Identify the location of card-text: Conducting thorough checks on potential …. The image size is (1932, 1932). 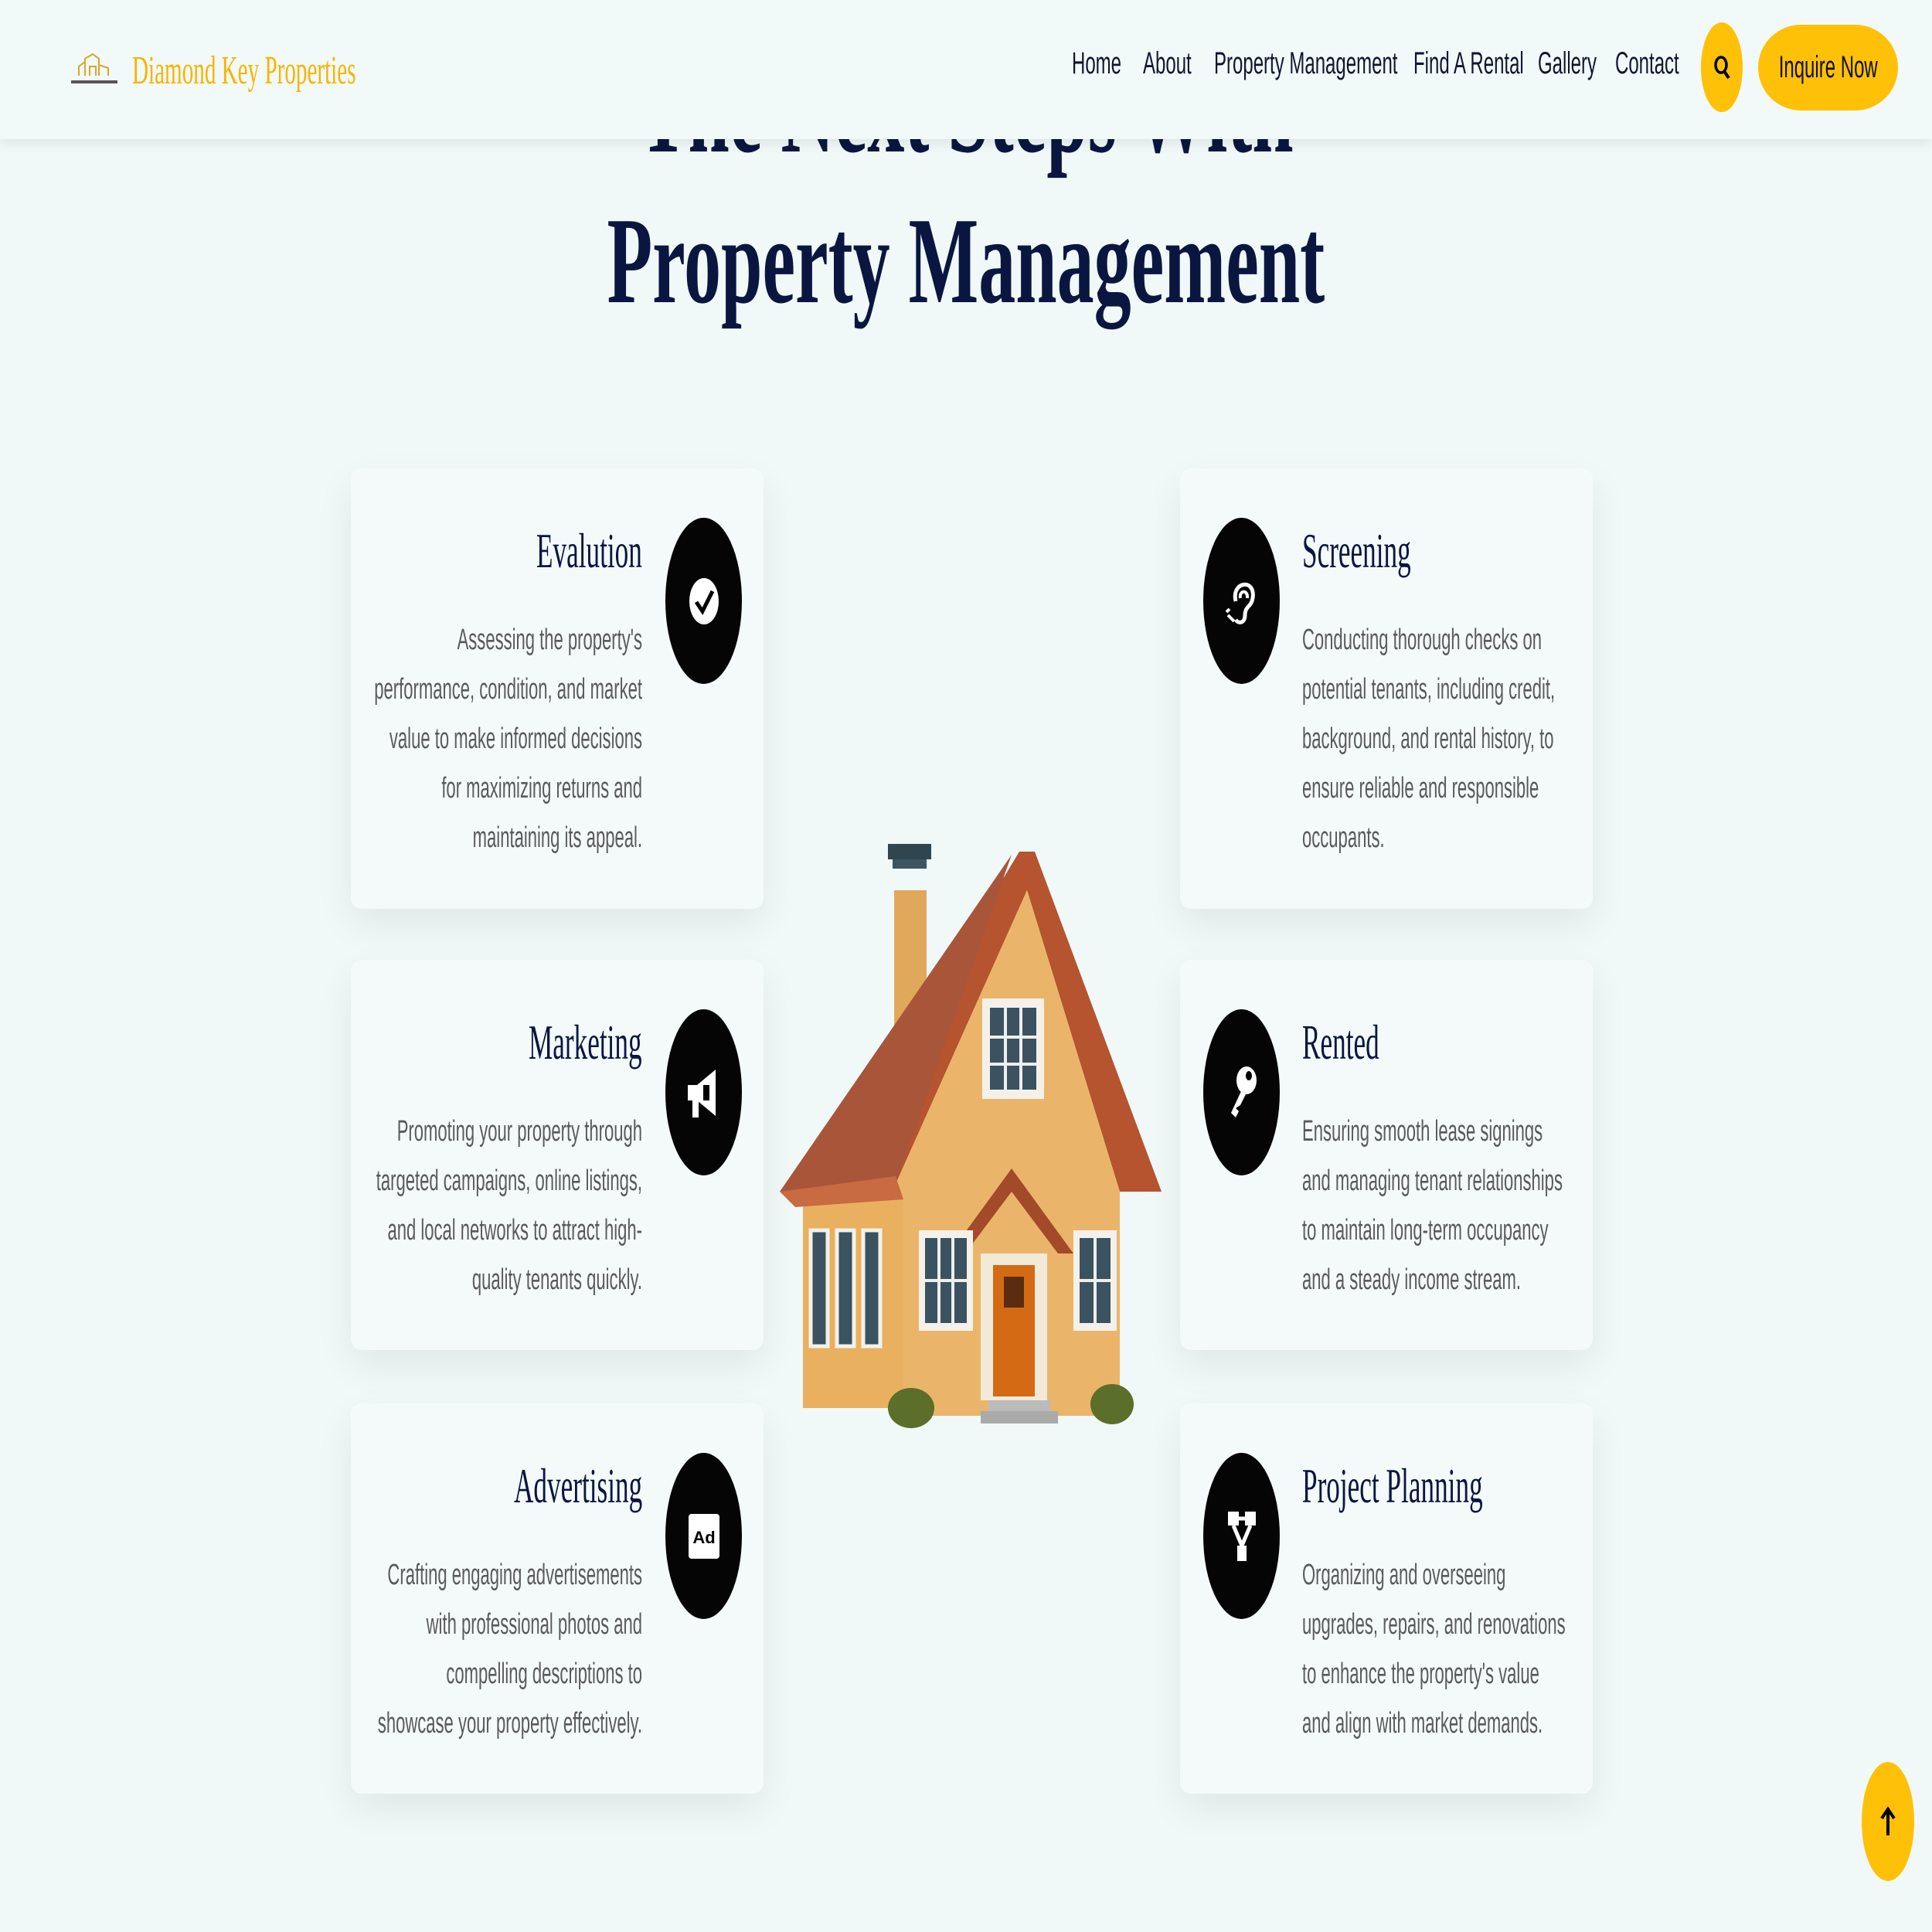
(1429, 739).